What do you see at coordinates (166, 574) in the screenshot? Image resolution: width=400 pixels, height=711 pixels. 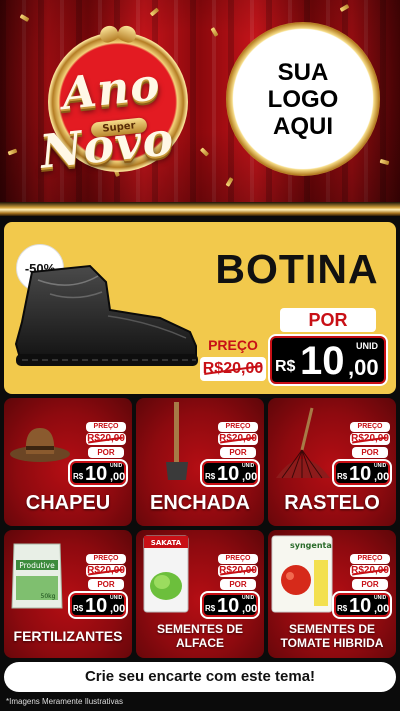 I see `seed-packet-icon: SAKATA` at bounding box center [166, 574].